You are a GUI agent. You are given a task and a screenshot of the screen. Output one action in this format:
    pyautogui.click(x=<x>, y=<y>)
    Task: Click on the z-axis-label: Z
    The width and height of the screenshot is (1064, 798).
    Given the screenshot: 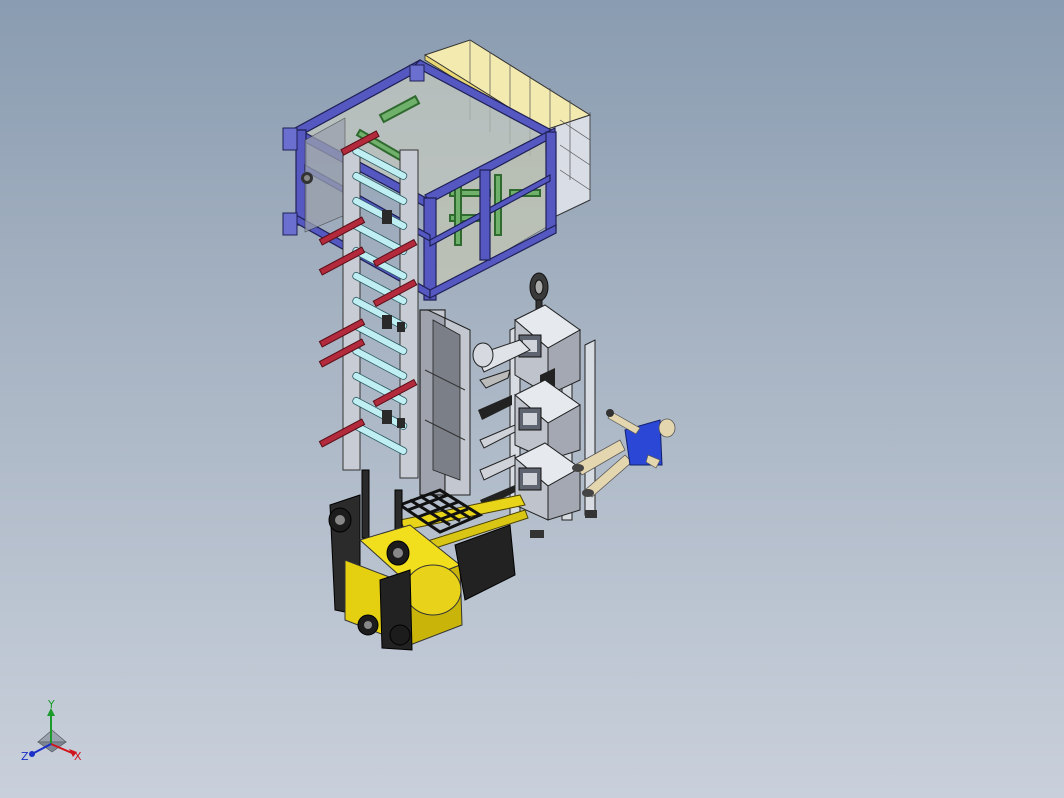 What is the action you would take?
    pyautogui.click(x=25, y=756)
    